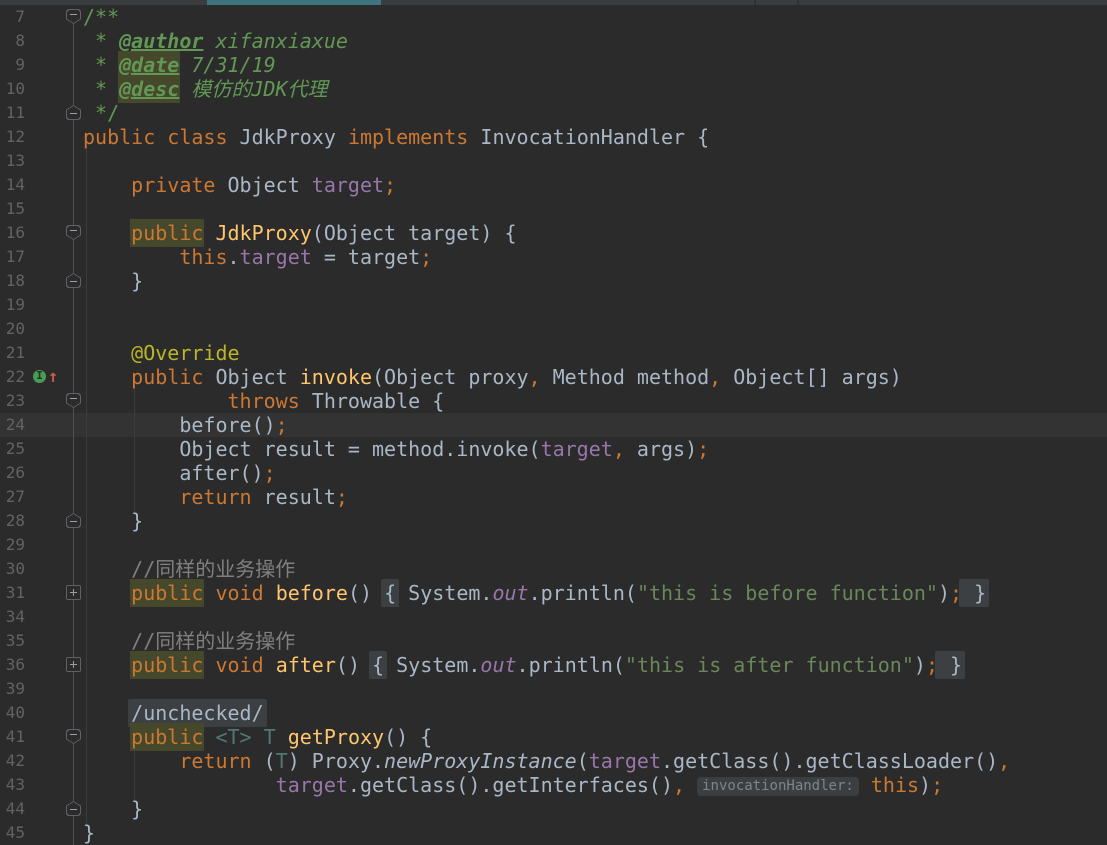 The image size is (1107, 845). I want to click on gutter: 31, so click(41, 593).